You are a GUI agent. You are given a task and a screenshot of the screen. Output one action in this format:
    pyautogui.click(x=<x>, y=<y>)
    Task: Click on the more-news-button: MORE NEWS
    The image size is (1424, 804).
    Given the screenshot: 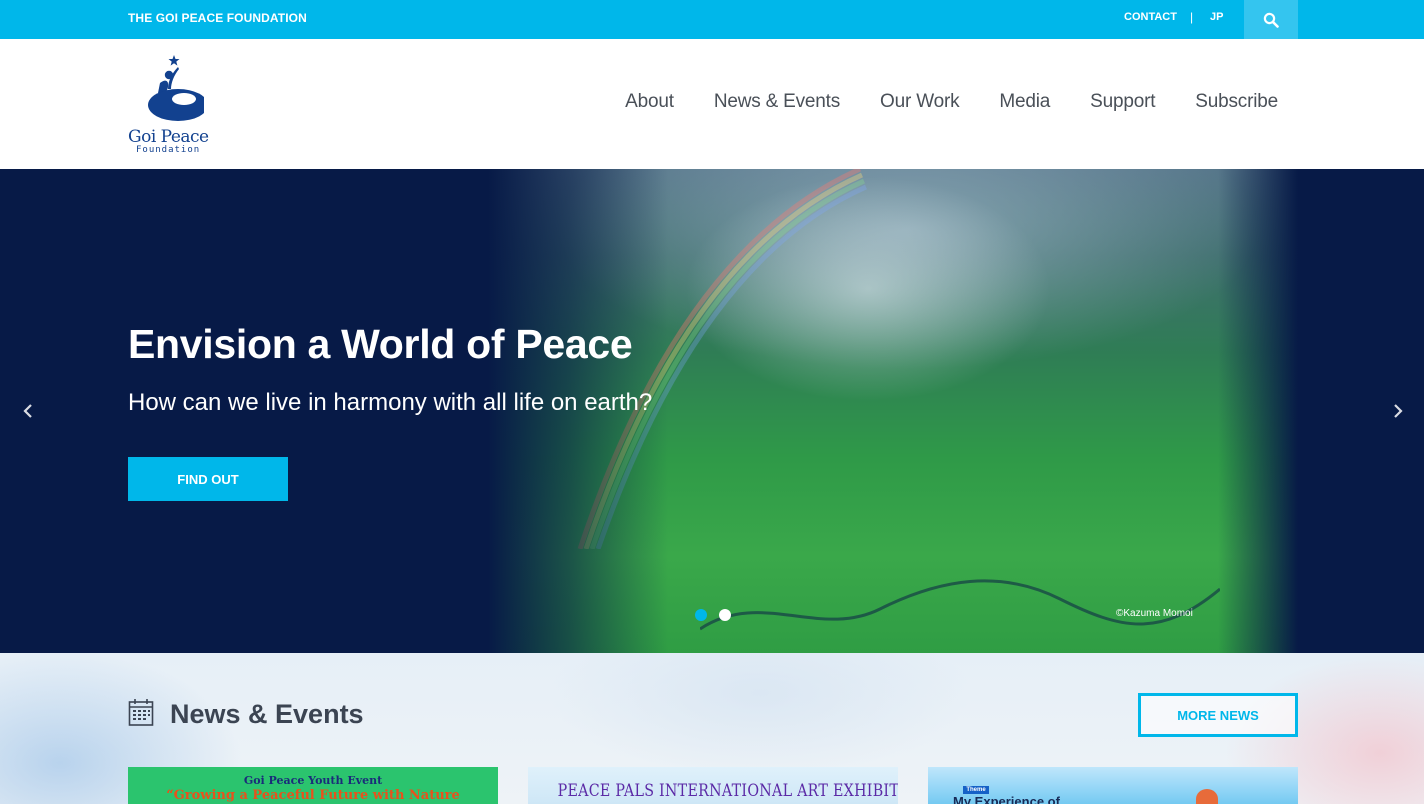 What is the action you would take?
    pyautogui.click(x=1218, y=715)
    